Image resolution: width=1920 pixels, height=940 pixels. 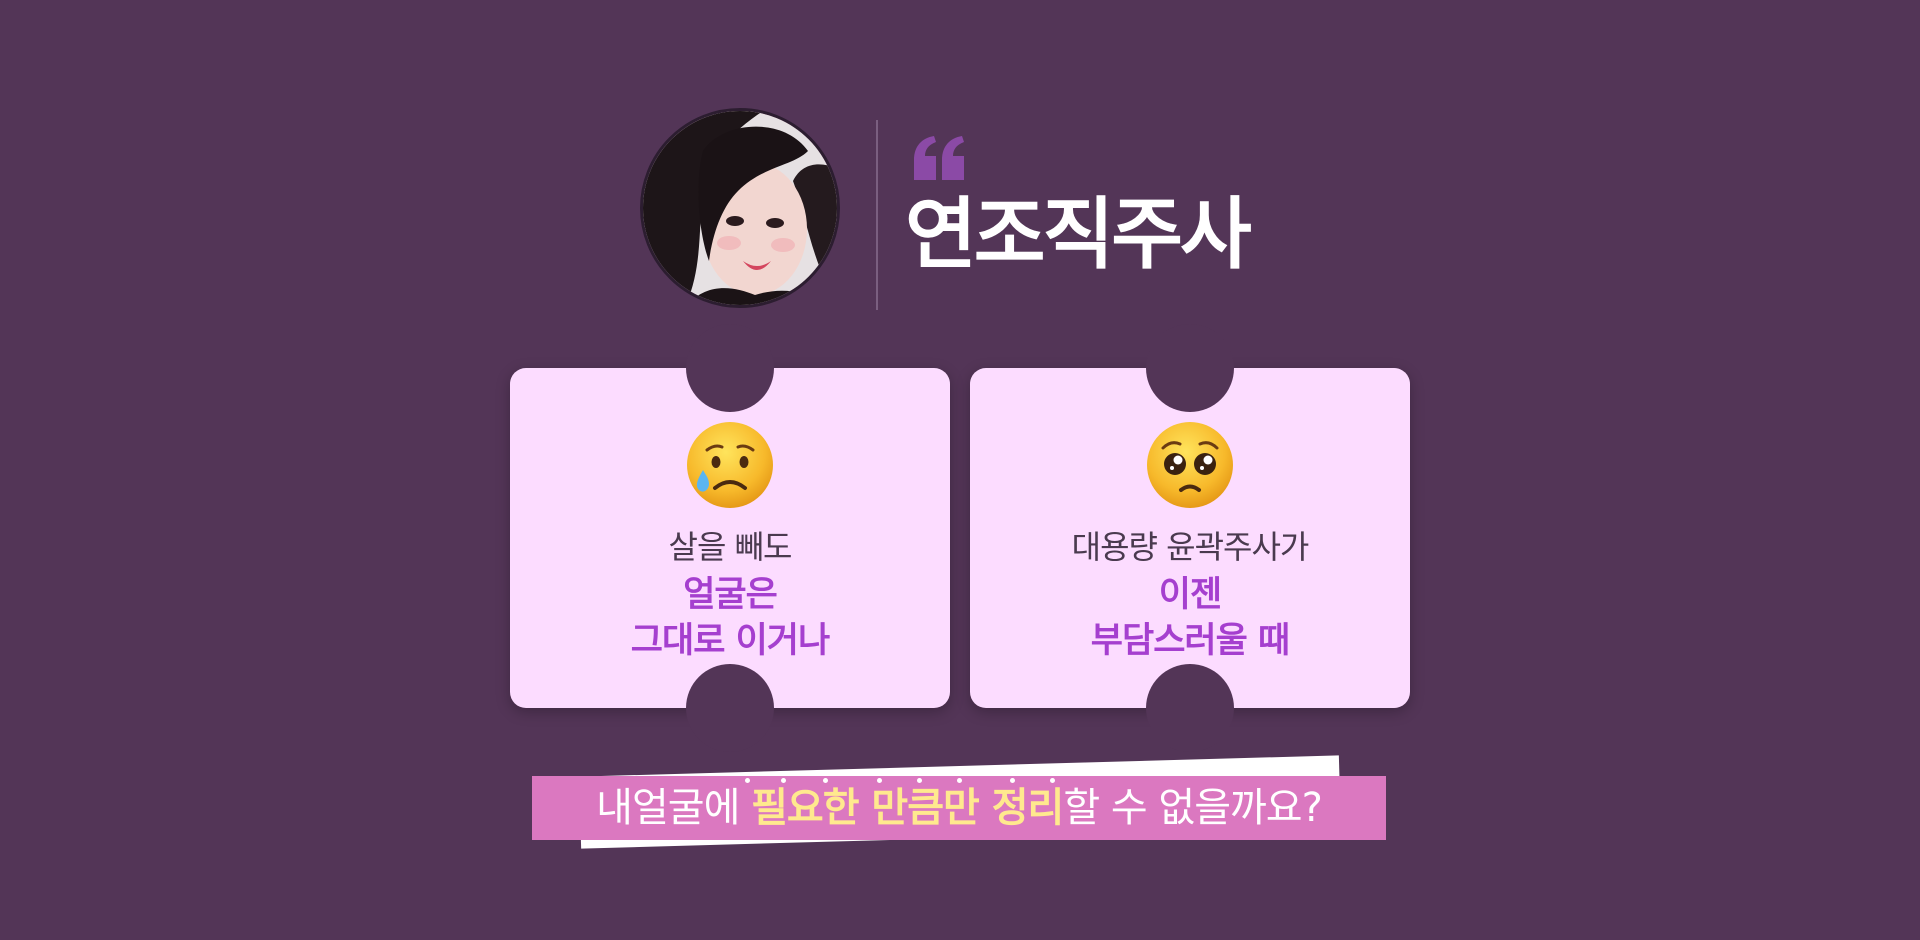 I want to click on avatar, so click(x=740, y=208).